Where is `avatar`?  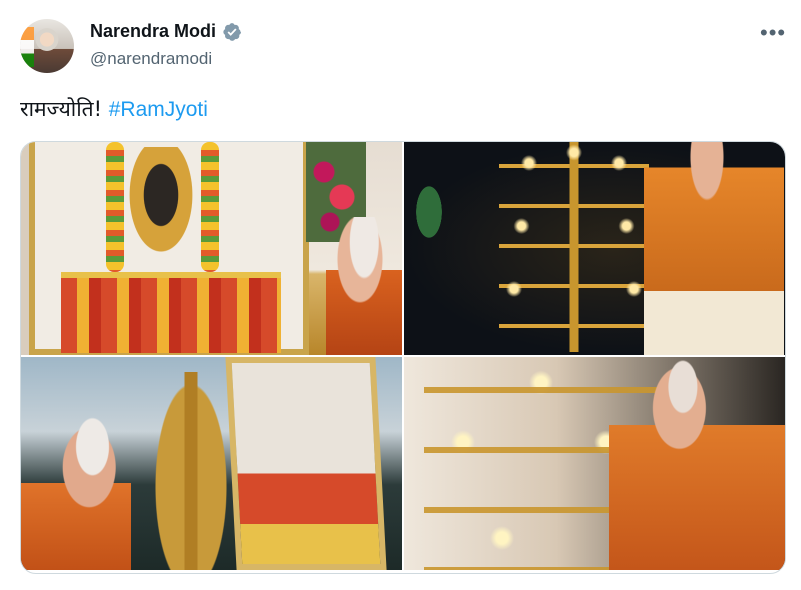
avatar is located at coordinates (47, 46).